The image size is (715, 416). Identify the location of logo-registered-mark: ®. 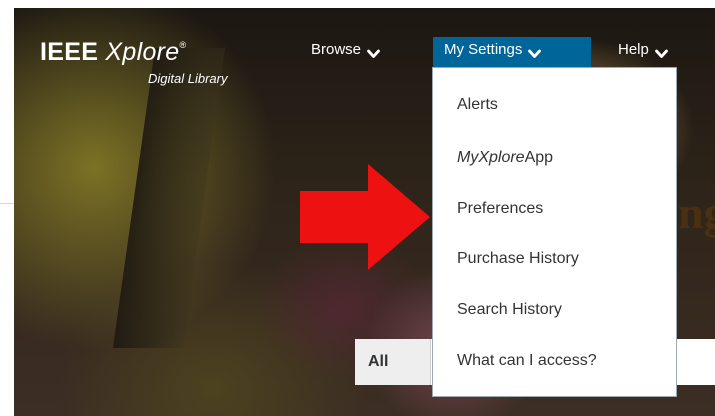
(183, 45).